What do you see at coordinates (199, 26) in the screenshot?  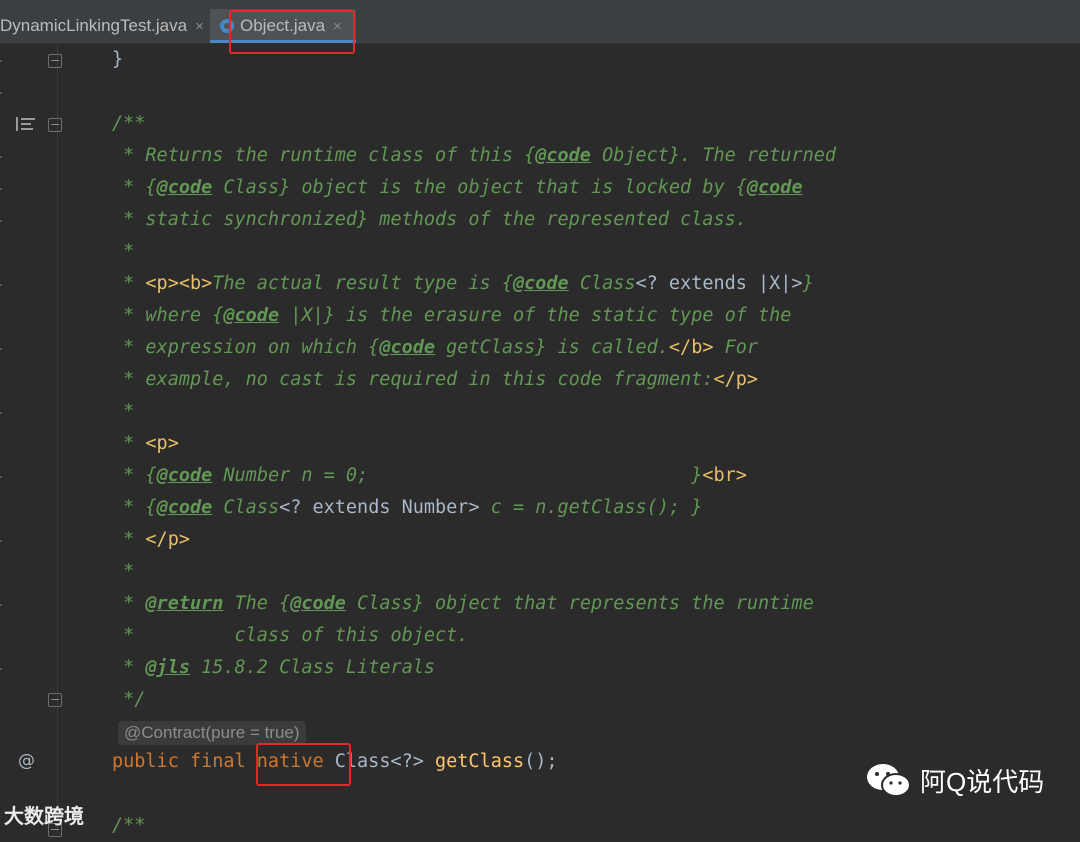 I see `close-icon: ×` at bounding box center [199, 26].